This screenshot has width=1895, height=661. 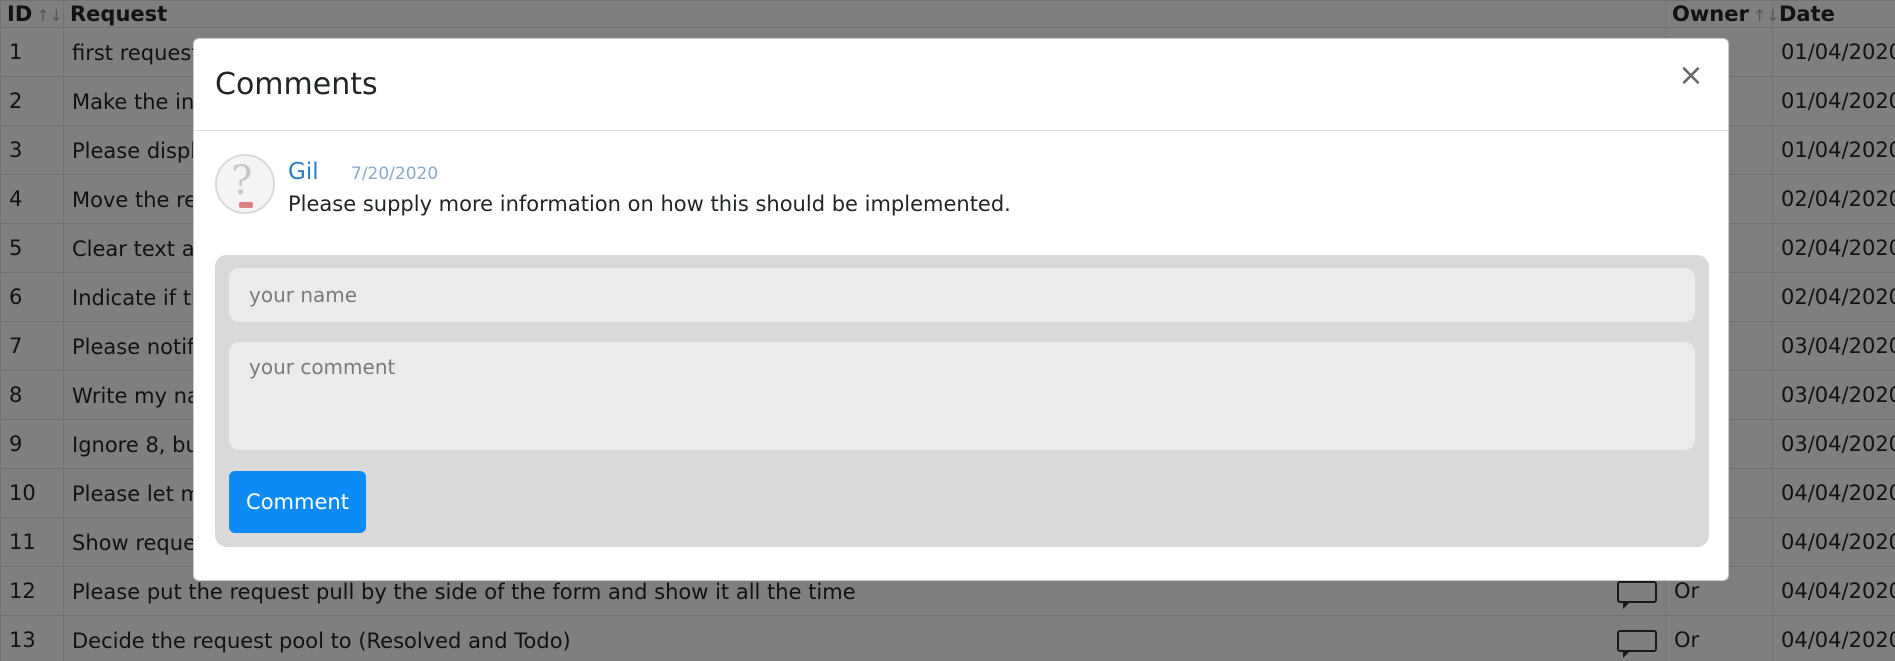 What do you see at coordinates (245, 184) in the screenshot?
I see `question-mark-avatar-icon: ?` at bounding box center [245, 184].